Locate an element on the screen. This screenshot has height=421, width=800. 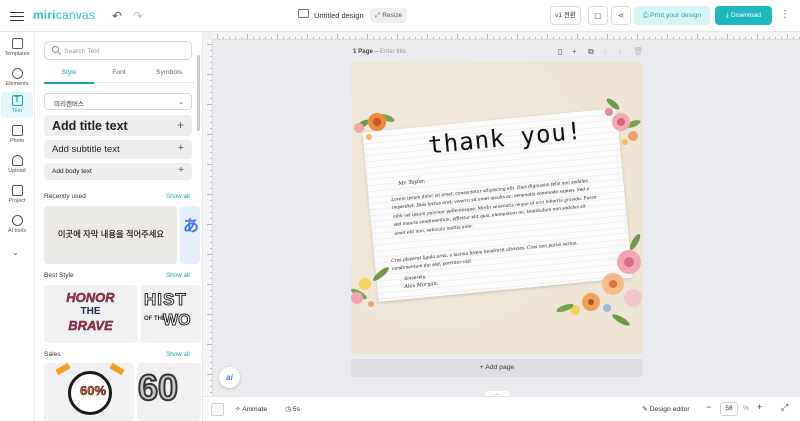
sales-style-60: 60 is located at coordinates (169, 392).